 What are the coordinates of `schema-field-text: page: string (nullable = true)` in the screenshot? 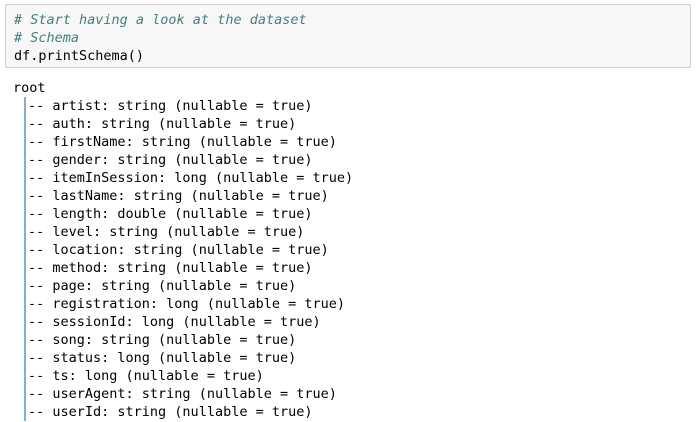 It's located at (174, 286).